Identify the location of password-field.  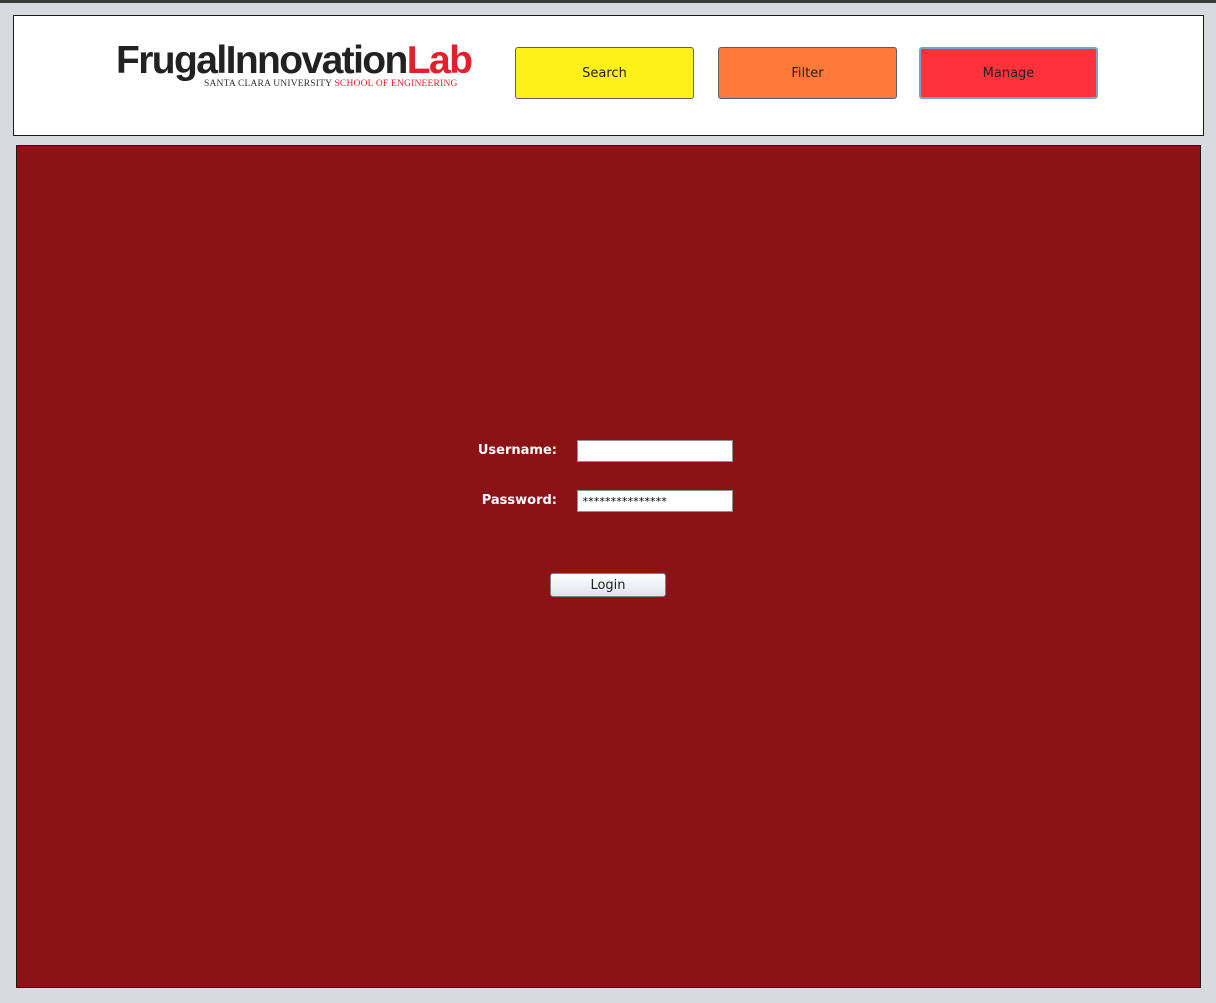
(655, 501).